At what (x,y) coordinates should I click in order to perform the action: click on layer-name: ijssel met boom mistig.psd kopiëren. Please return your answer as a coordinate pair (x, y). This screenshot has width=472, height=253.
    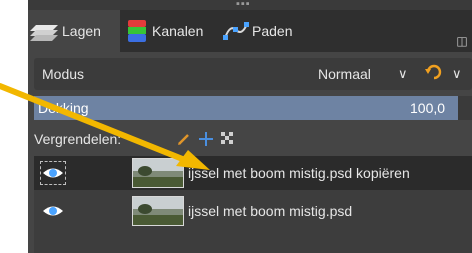
    Looking at the image, I should click on (299, 173).